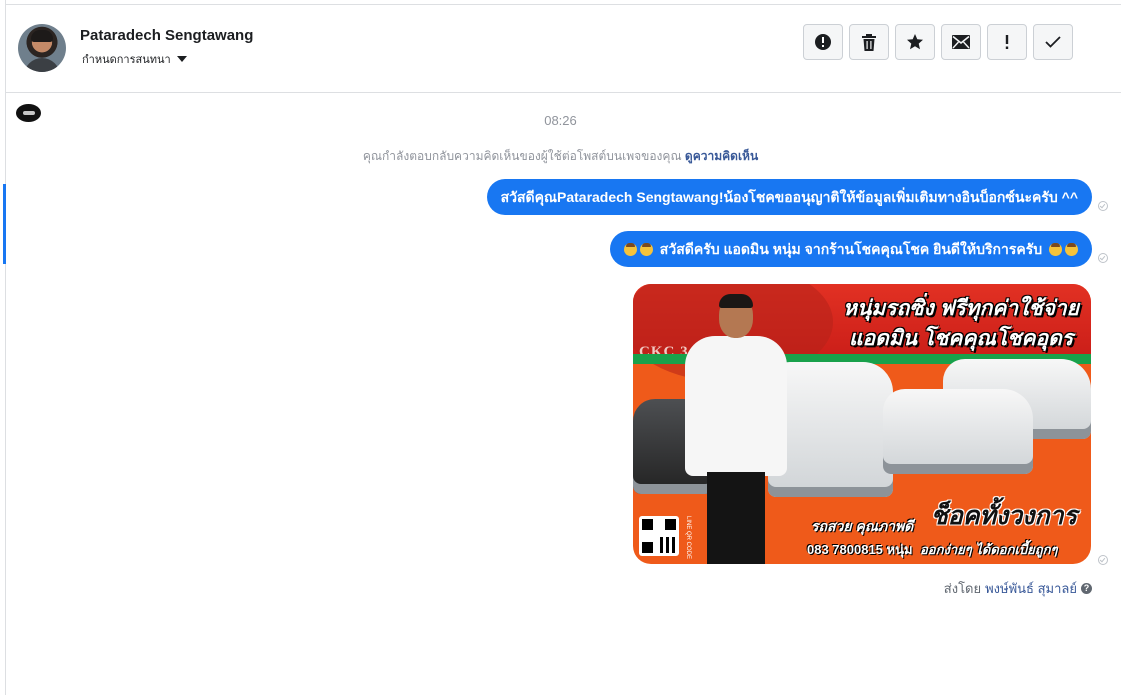 This screenshot has width=1121, height=695. Describe the element at coordinates (688, 538) in the screenshot. I see `ad-qr-label: LINE QR CODE` at that location.